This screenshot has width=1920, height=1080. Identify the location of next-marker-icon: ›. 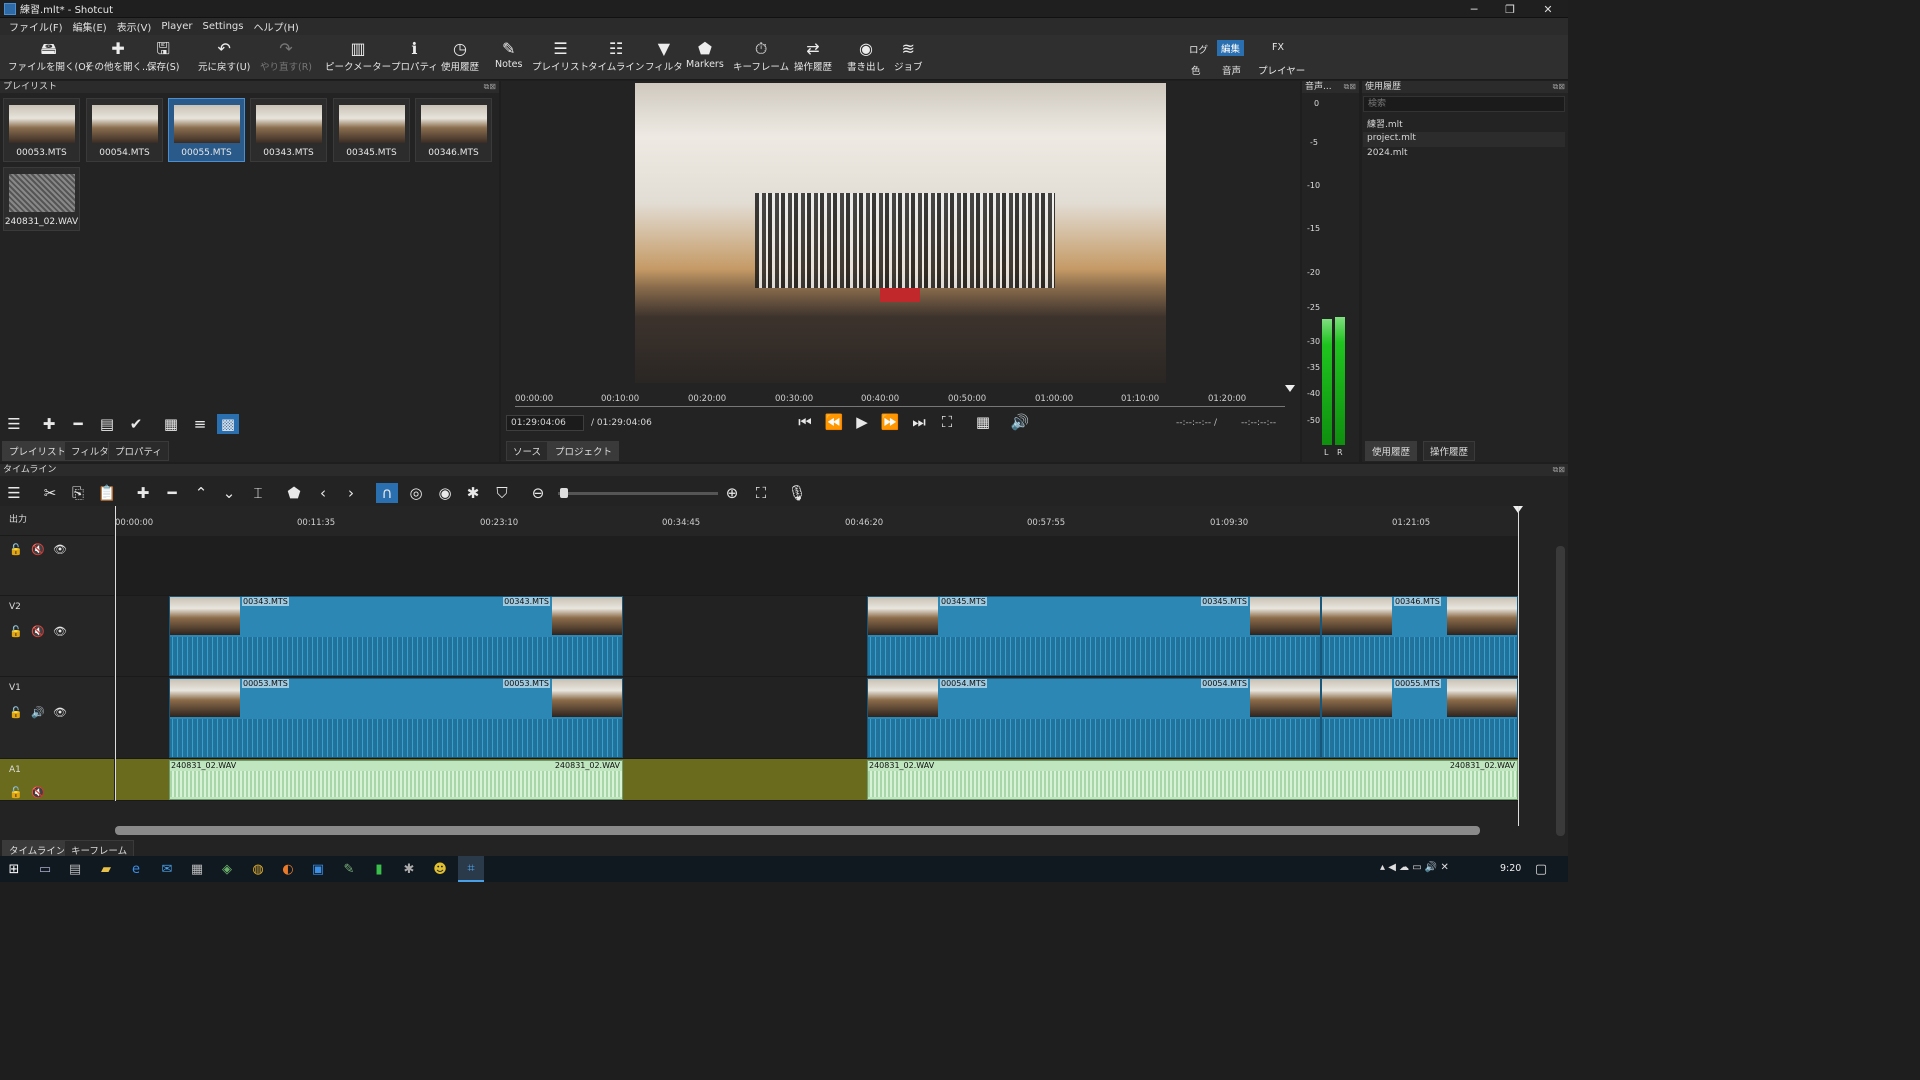
(351, 493).